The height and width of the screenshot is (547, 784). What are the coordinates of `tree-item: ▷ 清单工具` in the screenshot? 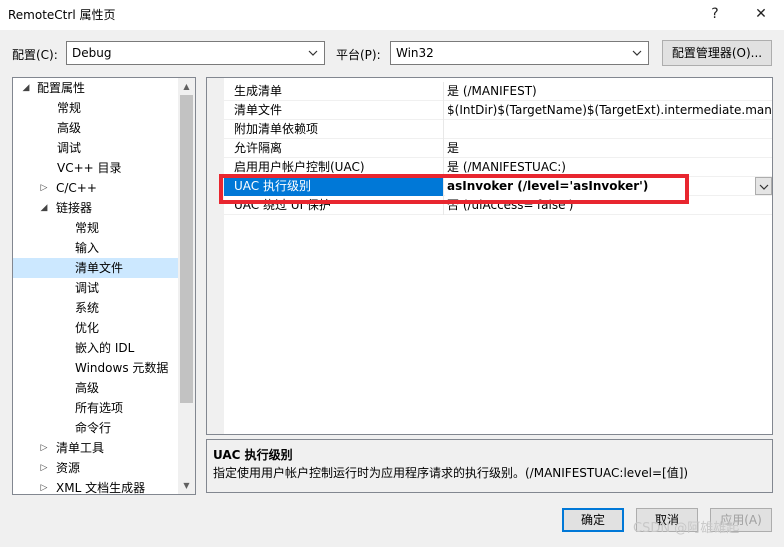 It's located at (96, 448).